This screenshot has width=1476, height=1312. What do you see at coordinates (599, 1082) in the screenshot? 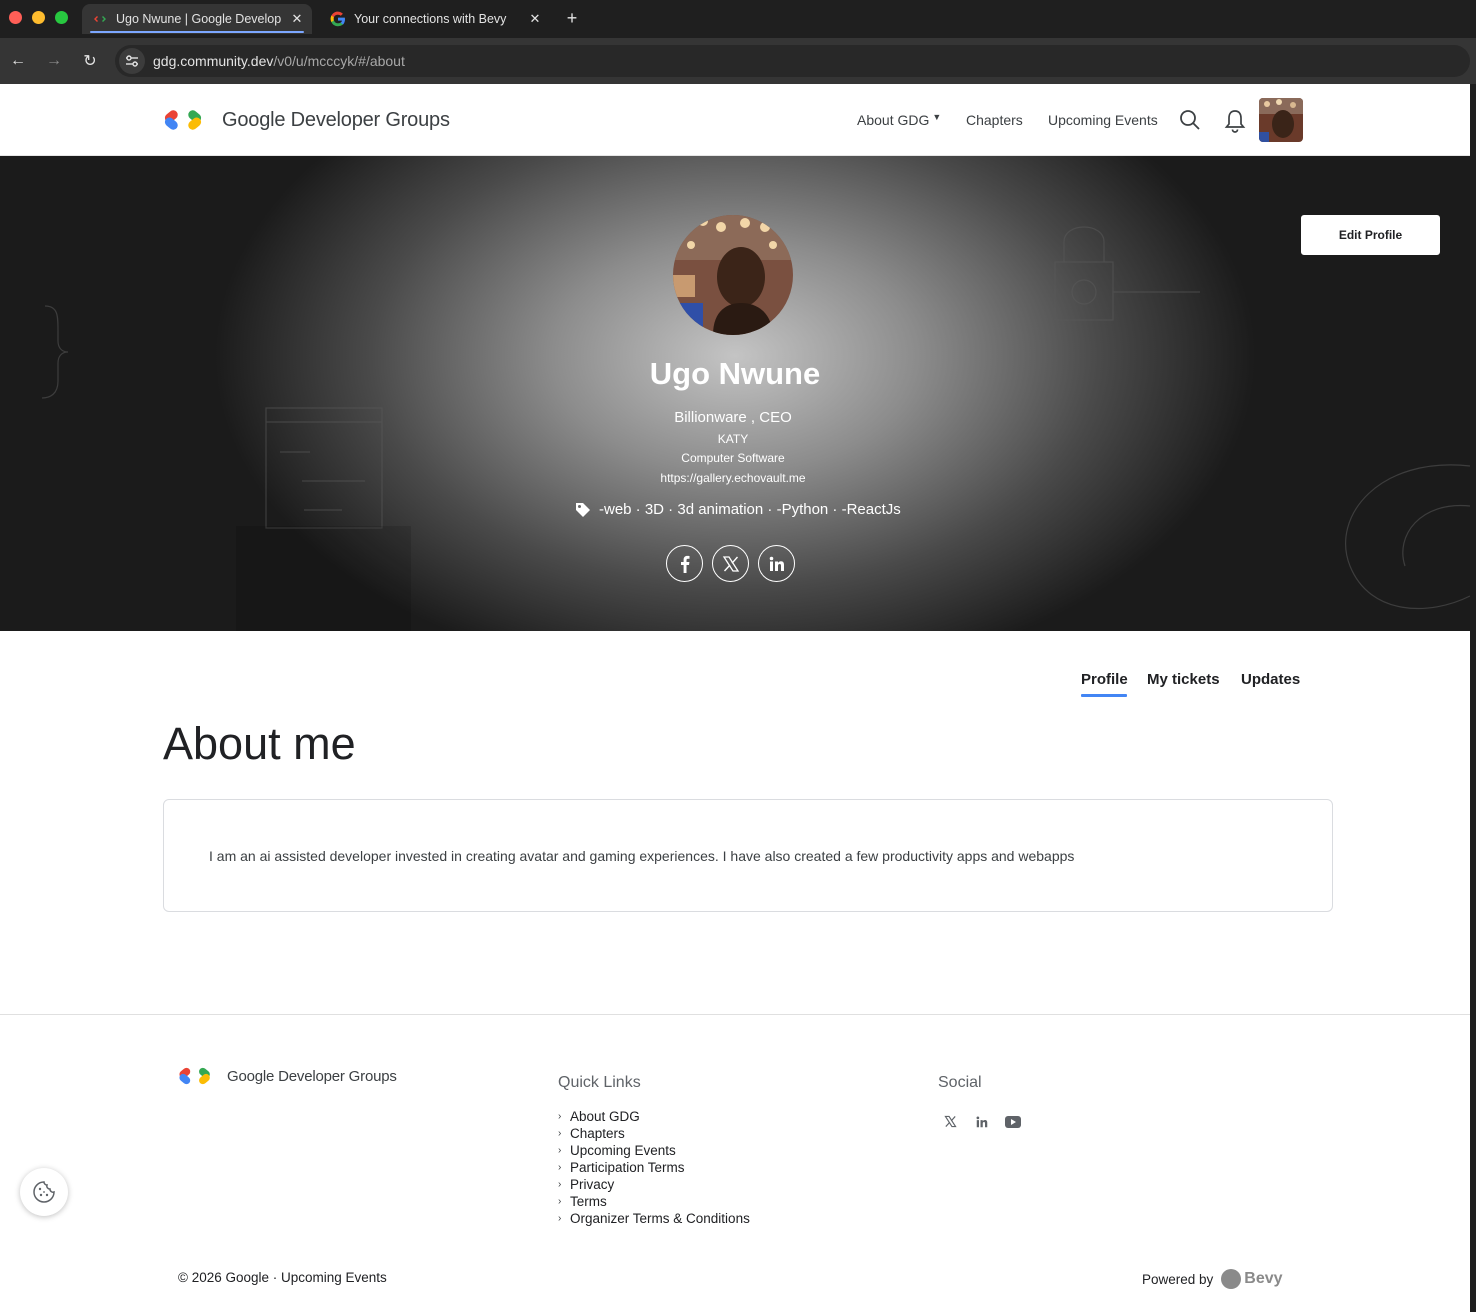
I see `quick-links-heading: Quick Links` at bounding box center [599, 1082].